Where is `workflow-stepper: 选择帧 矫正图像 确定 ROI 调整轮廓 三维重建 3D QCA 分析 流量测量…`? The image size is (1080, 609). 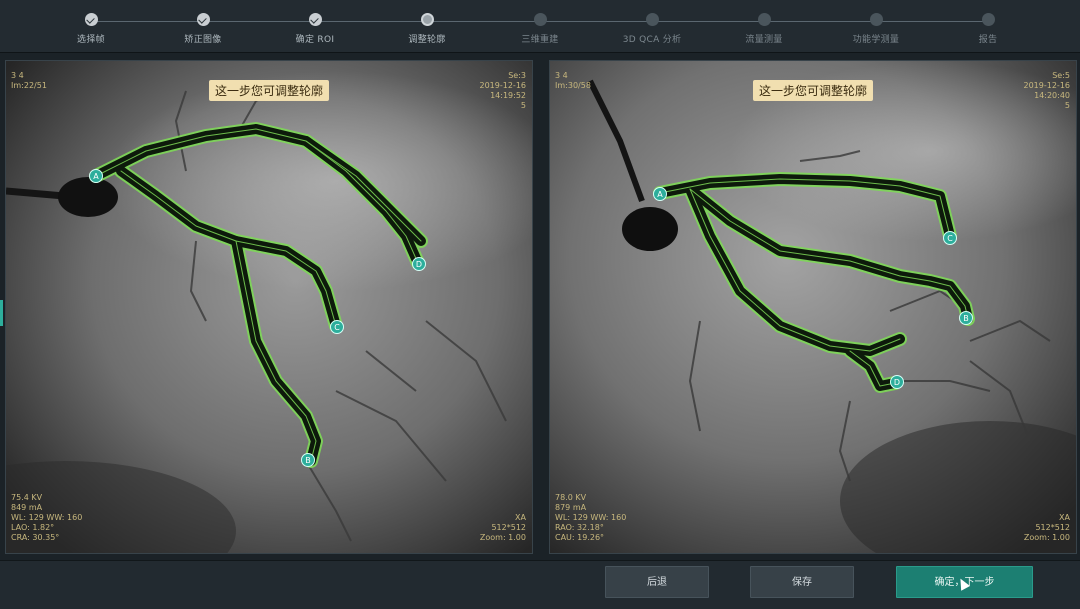 workflow-stepper: 选择帧 矫正图像 确定 ROI 调整轮廓 三维重建 3D QCA 分析 流量测量… is located at coordinates (540, 26).